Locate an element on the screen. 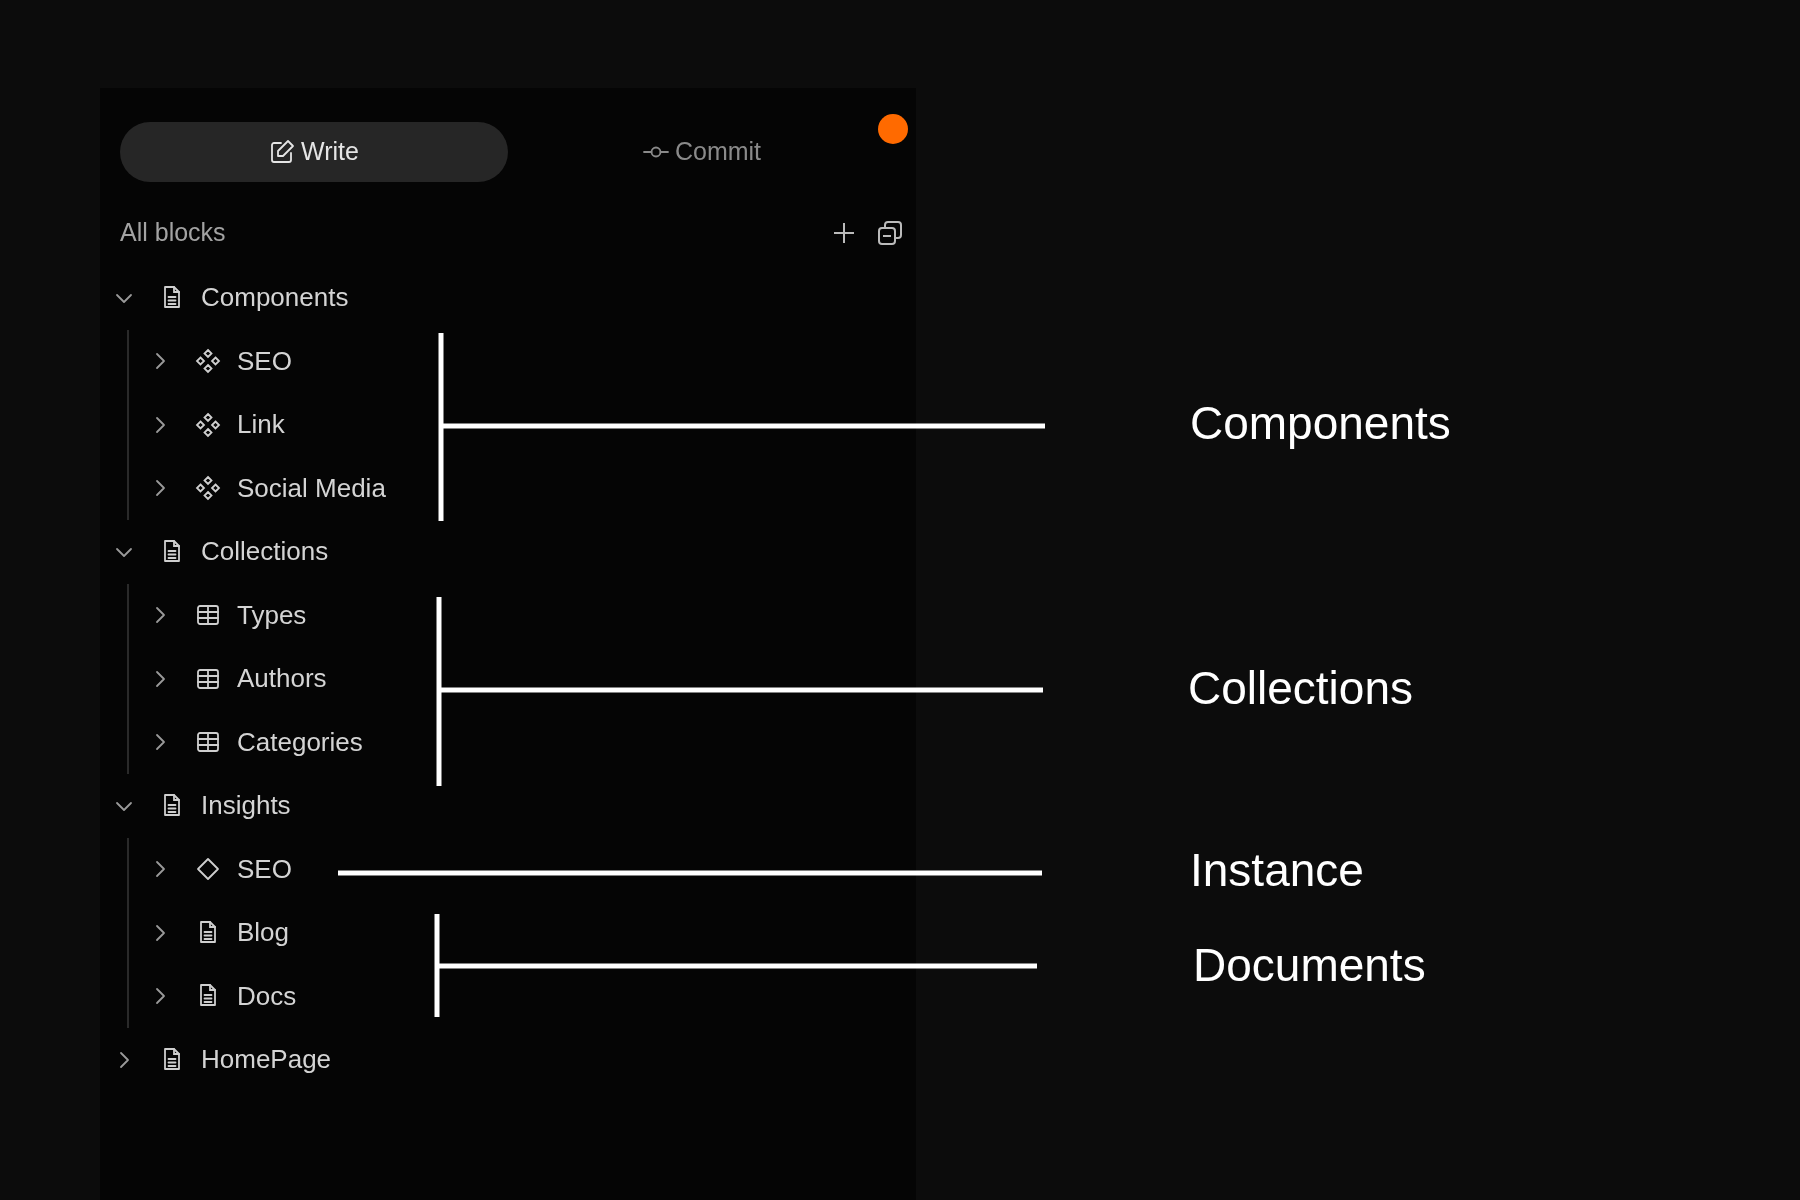 Image resolution: width=1800 pixels, height=1200 pixels. tree-item: Components is located at coordinates (504, 298).